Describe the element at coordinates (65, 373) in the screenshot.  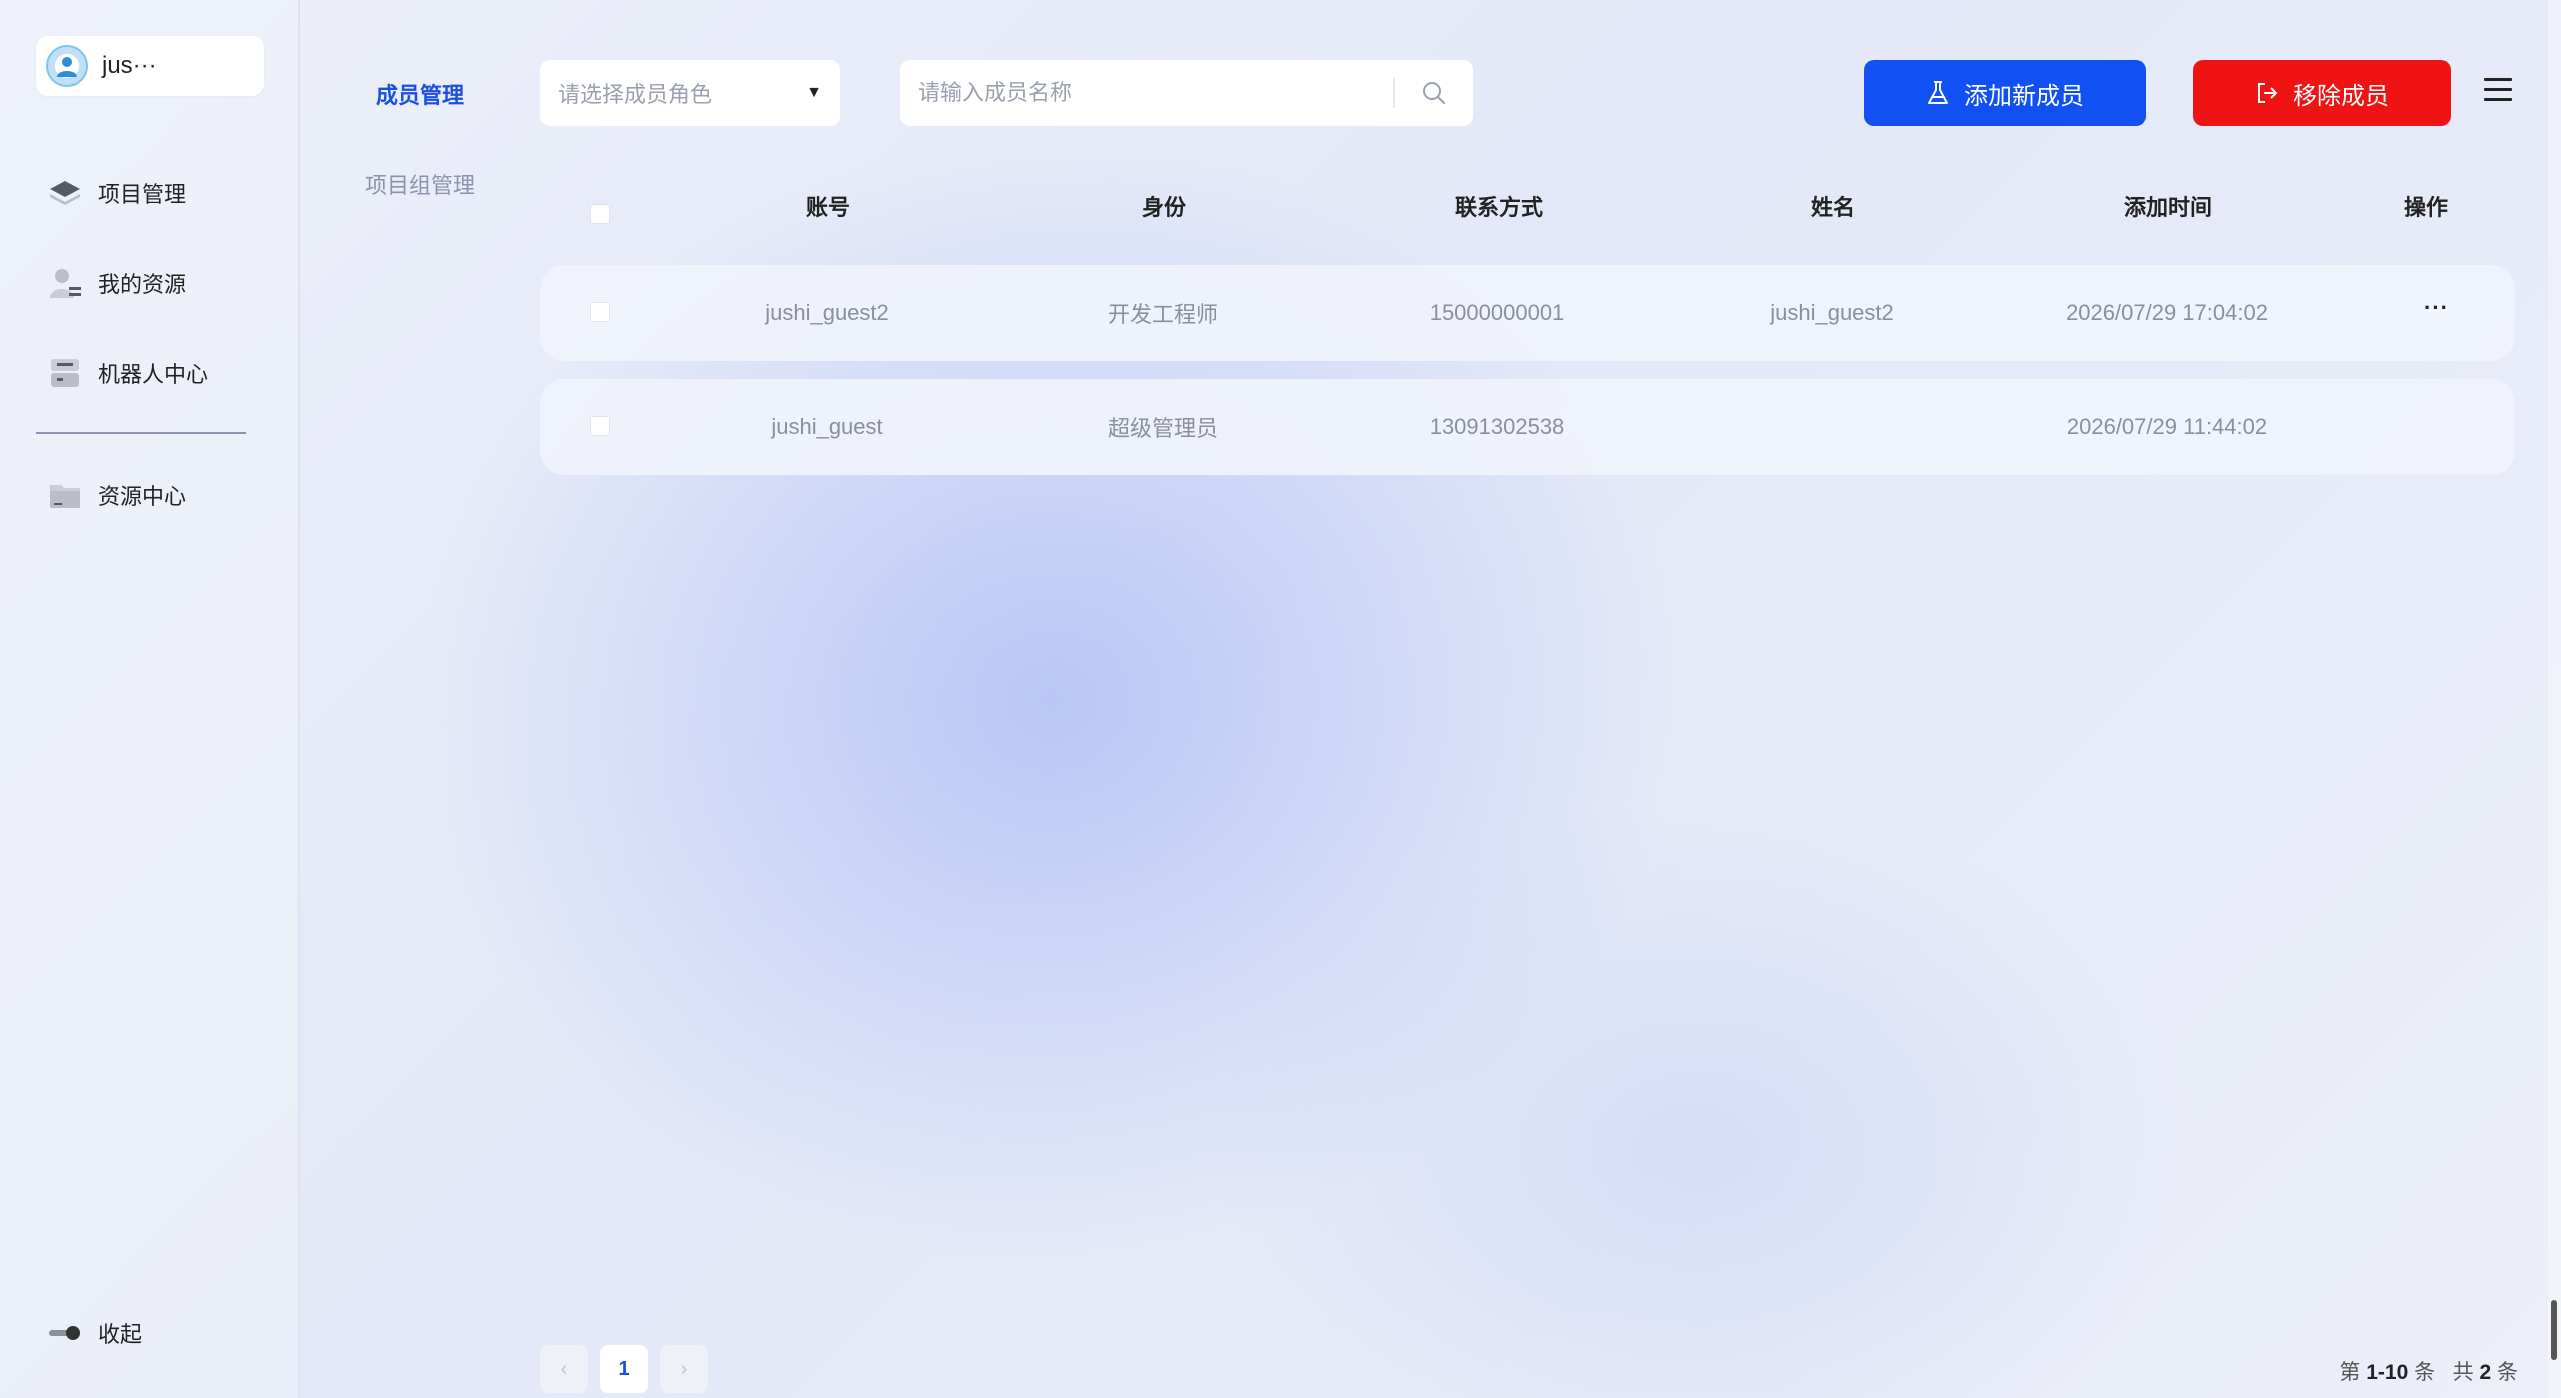
I see `robot-icon` at that location.